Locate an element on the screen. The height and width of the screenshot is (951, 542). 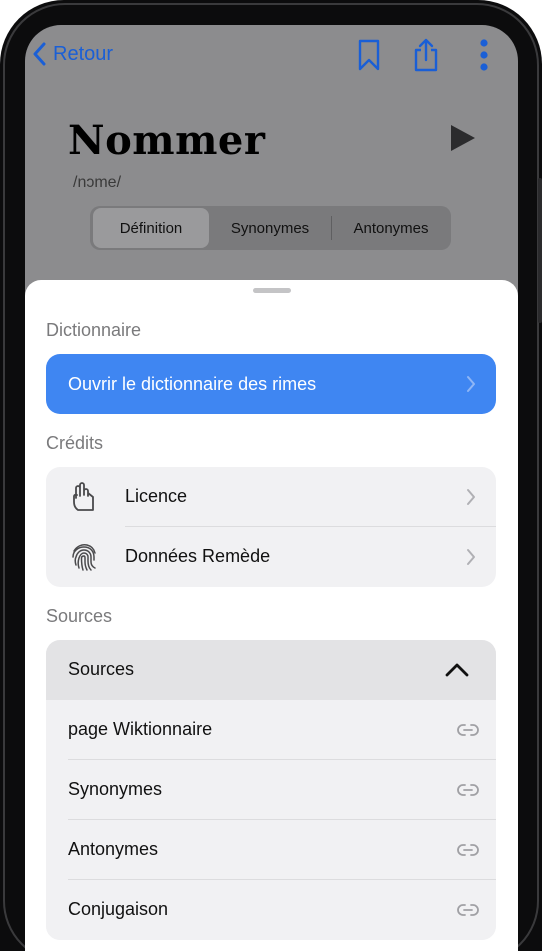
more-vertical-icon is located at coordinates (484, 55).